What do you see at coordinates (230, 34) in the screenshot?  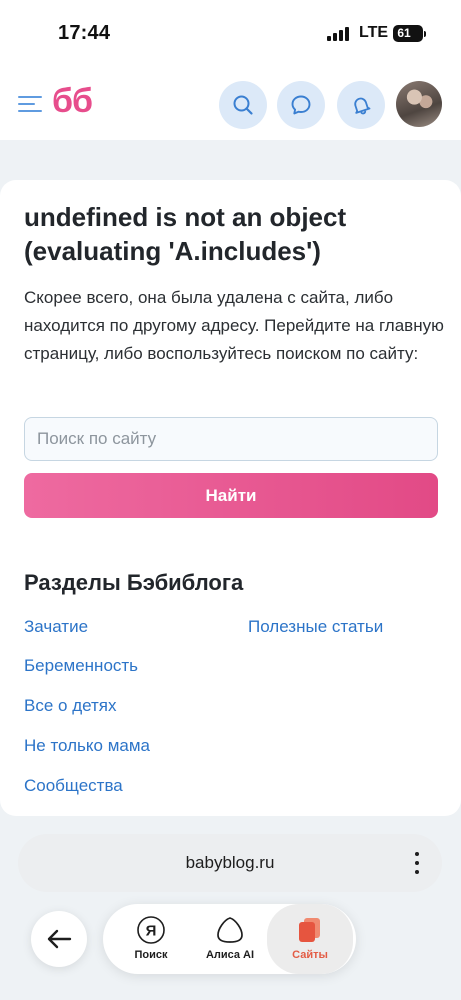 I see `status-bar: 17:44 LTE 61` at bounding box center [230, 34].